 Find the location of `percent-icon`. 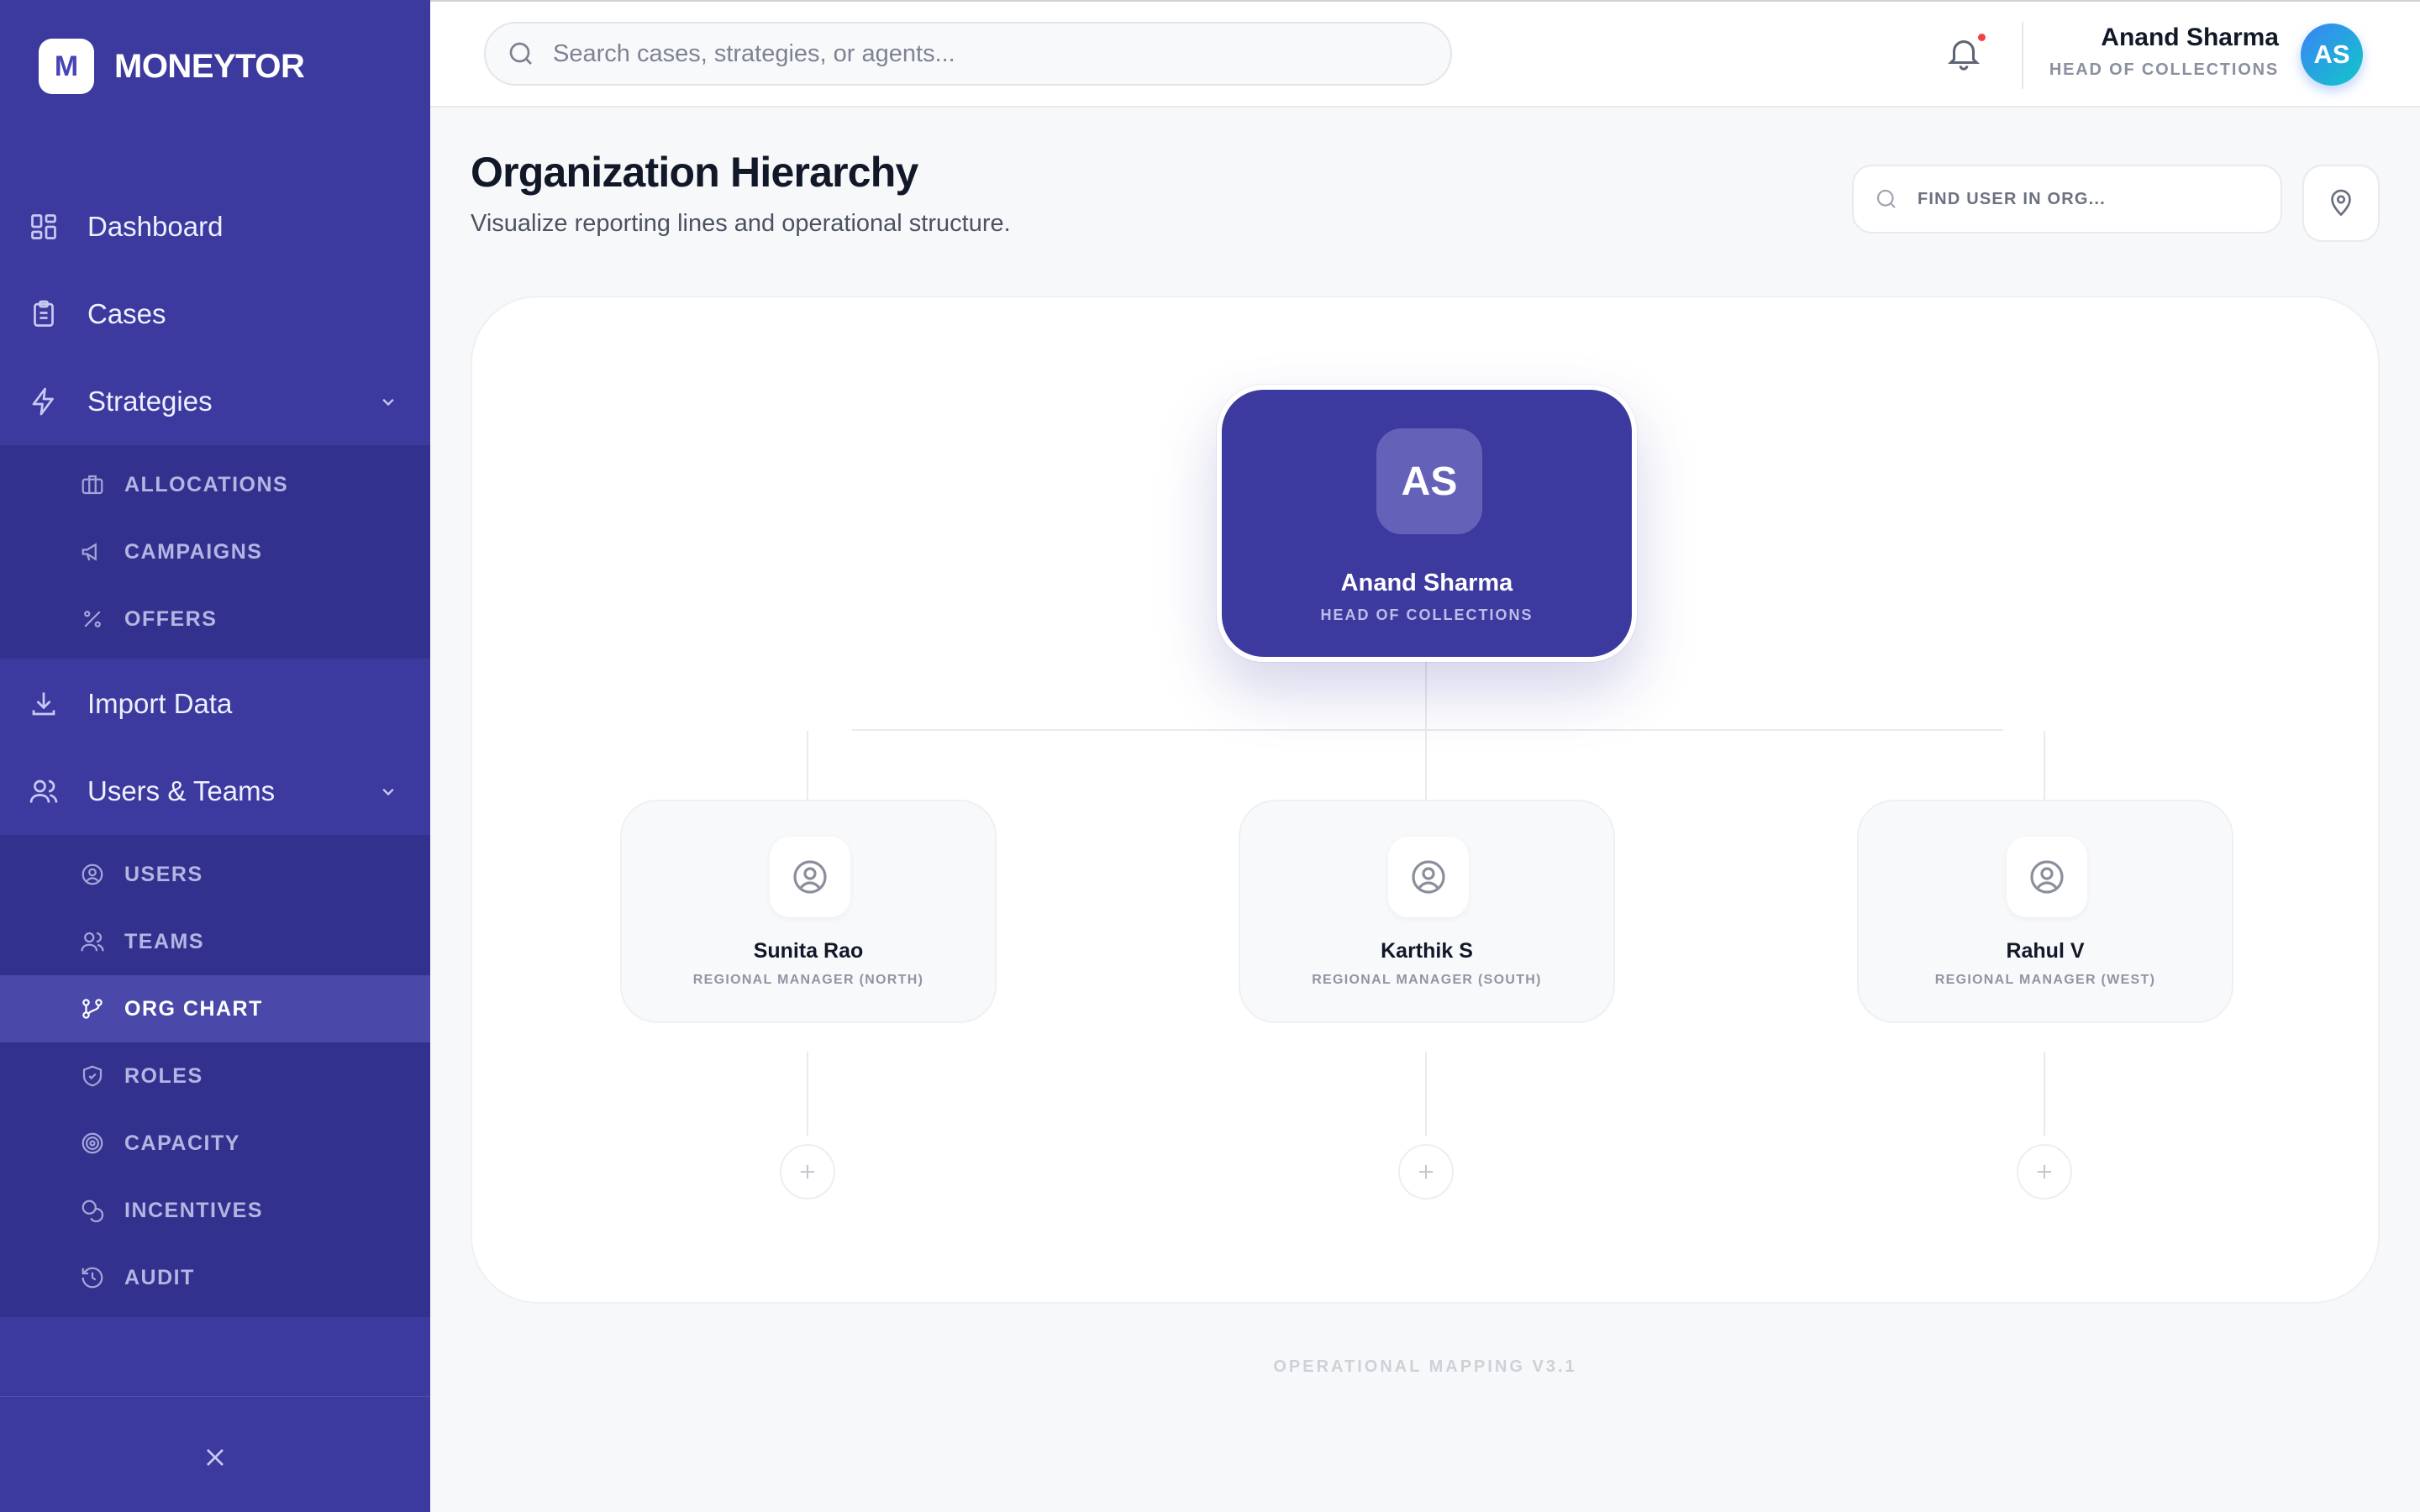

percent-icon is located at coordinates (92, 619).